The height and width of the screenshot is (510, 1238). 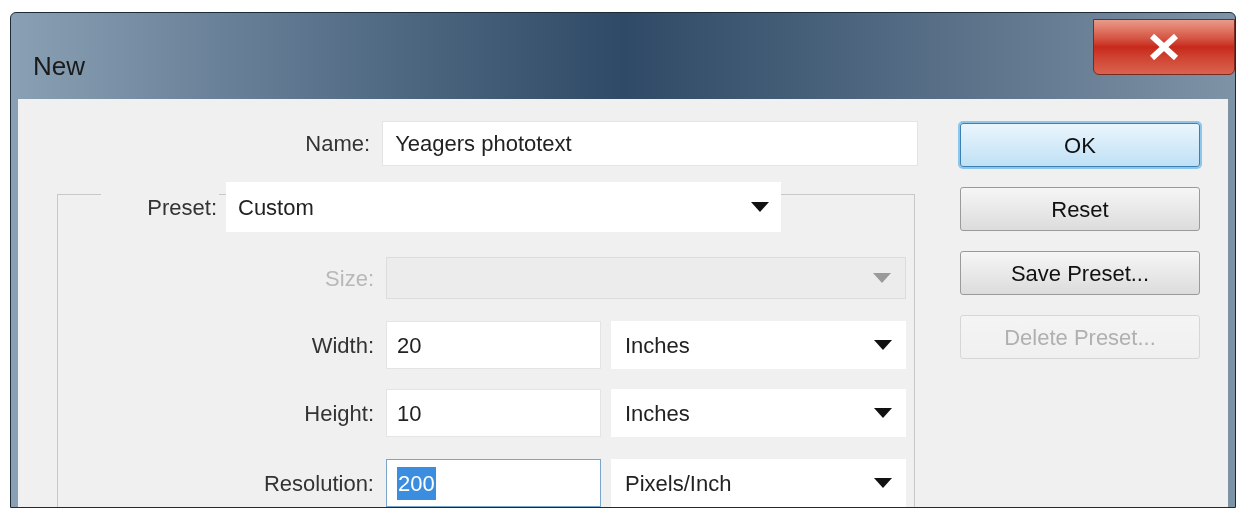 What do you see at coordinates (503, 207) in the screenshot?
I see `preset-dropdown: Custom` at bounding box center [503, 207].